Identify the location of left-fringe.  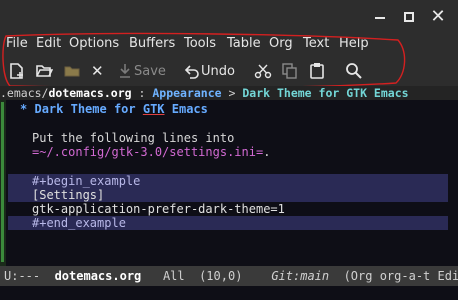
(3, 183).